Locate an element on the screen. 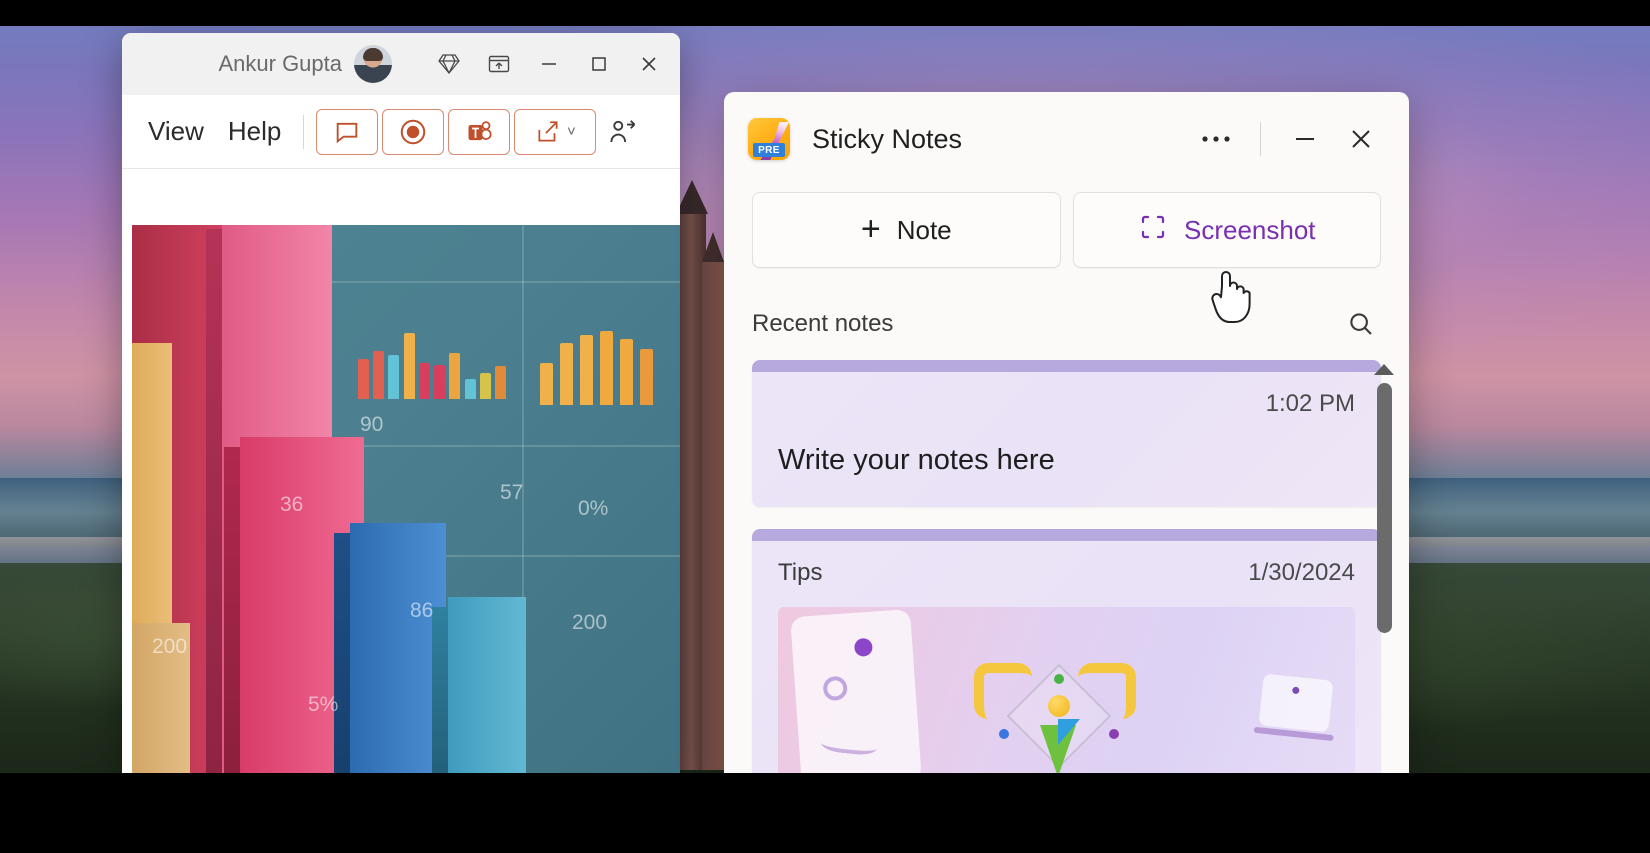 This screenshot has width=1650, height=853. note-body: Tips 1/30/2024 is located at coordinates (1066, 661).